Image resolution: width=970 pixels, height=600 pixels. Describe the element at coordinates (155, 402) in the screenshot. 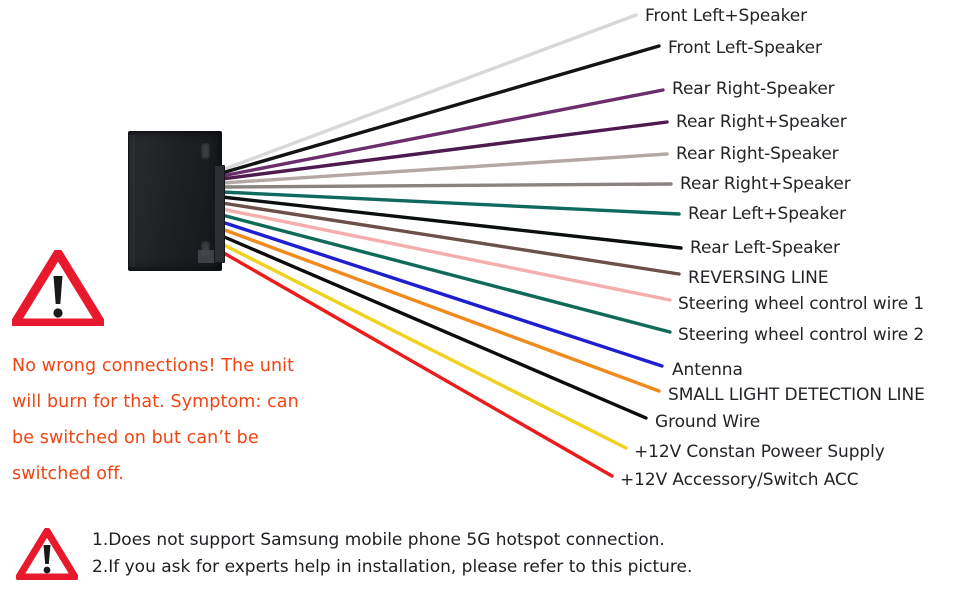

I see `warning-line-2: will burn for that. Symptom: can` at that location.